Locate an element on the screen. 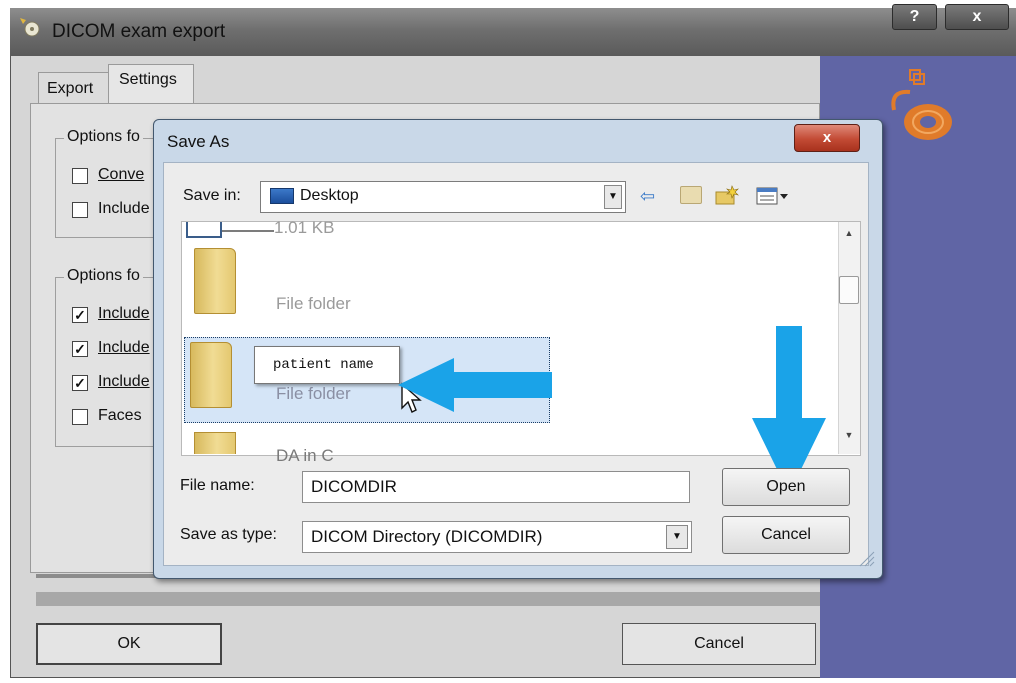  save-as-type-dropdown: DICOM Directory (DICOMDIR) is located at coordinates (497, 537).